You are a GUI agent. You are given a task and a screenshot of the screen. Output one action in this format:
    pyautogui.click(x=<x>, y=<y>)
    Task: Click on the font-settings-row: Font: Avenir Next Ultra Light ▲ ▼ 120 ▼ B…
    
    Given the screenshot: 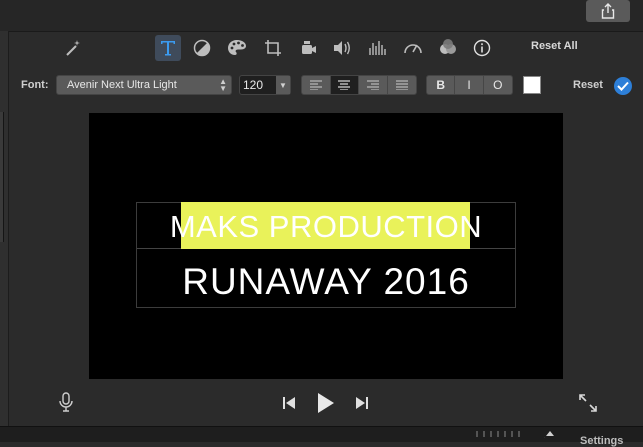 What is the action you would take?
    pyautogui.click(x=325, y=85)
    